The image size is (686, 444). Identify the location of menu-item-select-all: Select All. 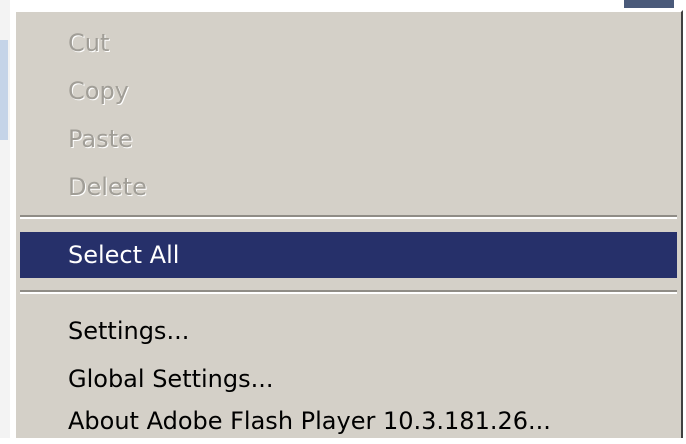
(348, 255).